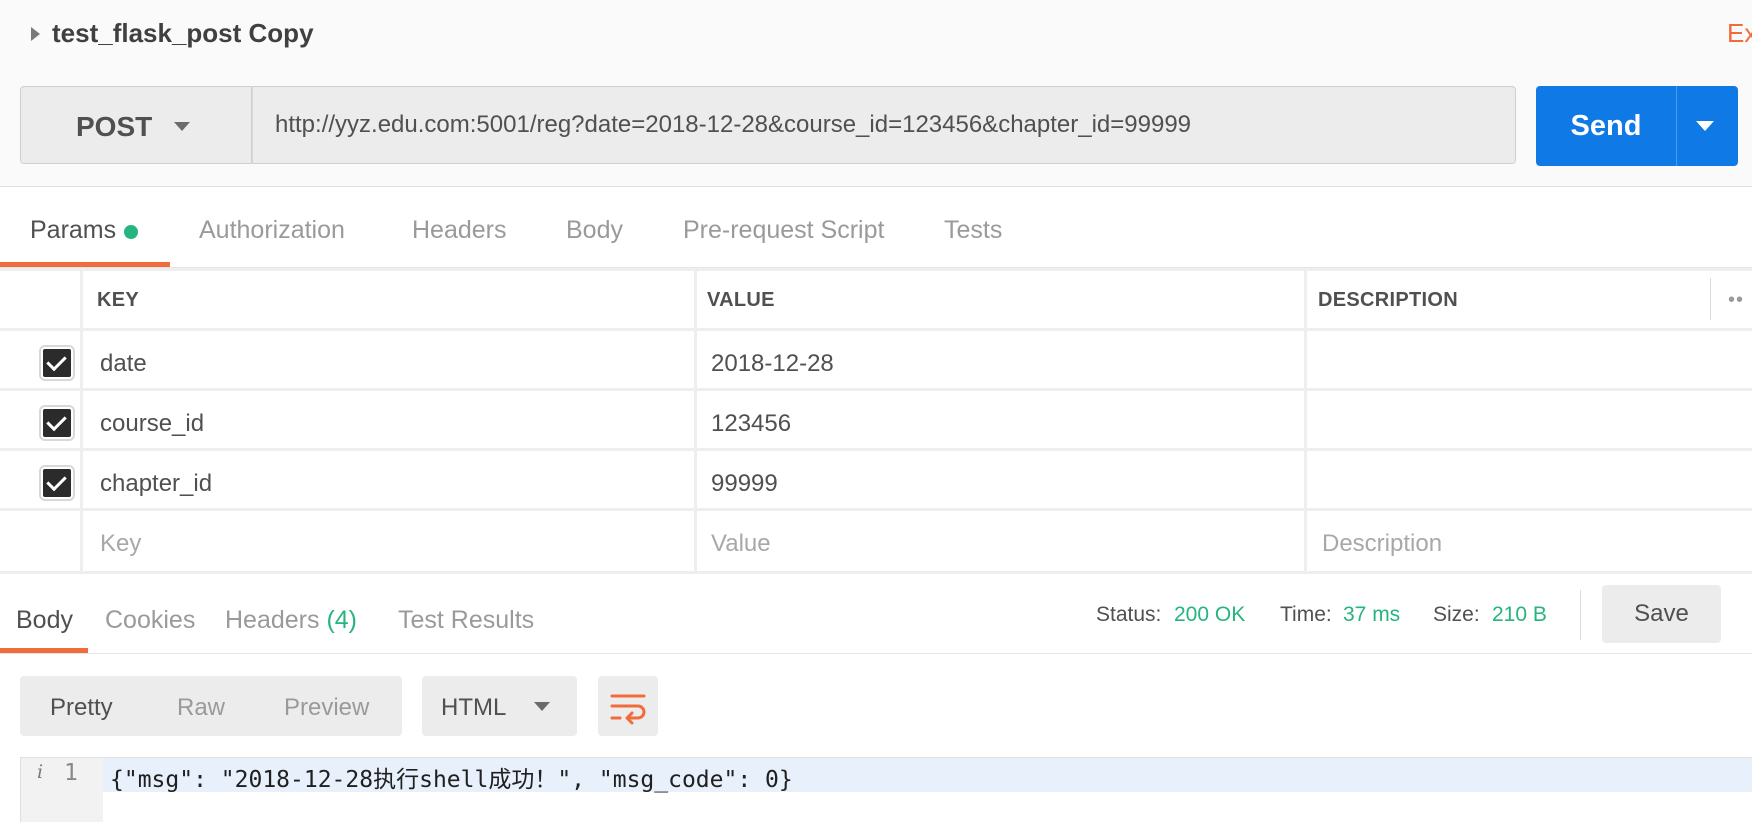  I want to click on tab-response-body: Body, so click(44, 620).